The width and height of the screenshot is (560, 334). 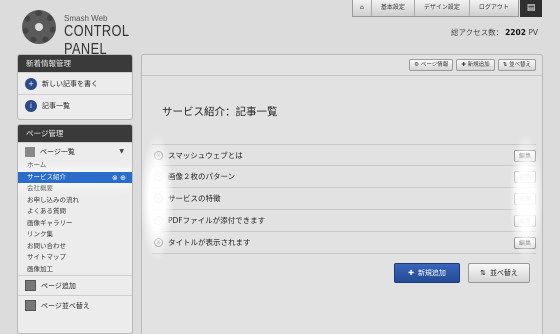 What do you see at coordinates (75, 247) in the screenshot?
I see `sidebar-item-page: お問い合わせ` at bounding box center [75, 247].